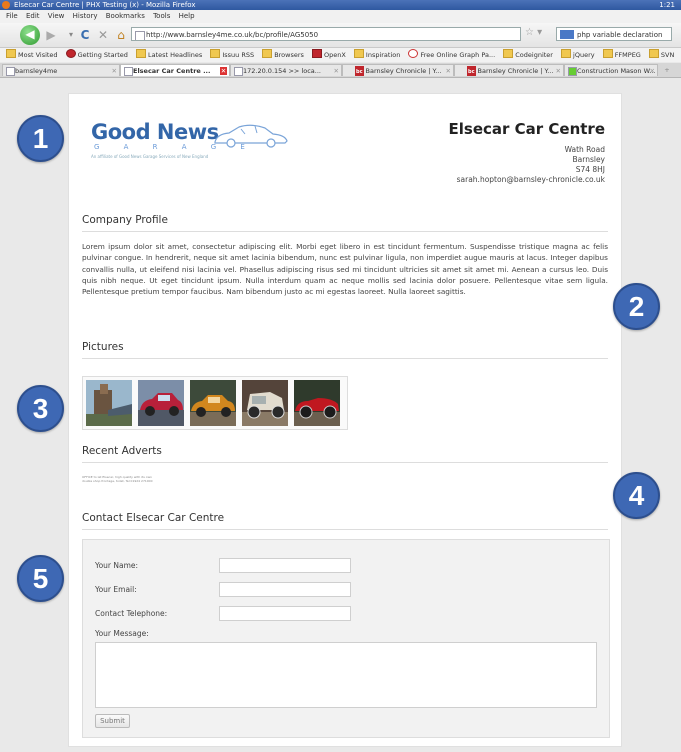 The width and height of the screenshot is (681, 752). I want to click on bookmark-item: jQuery, so click(578, 55).